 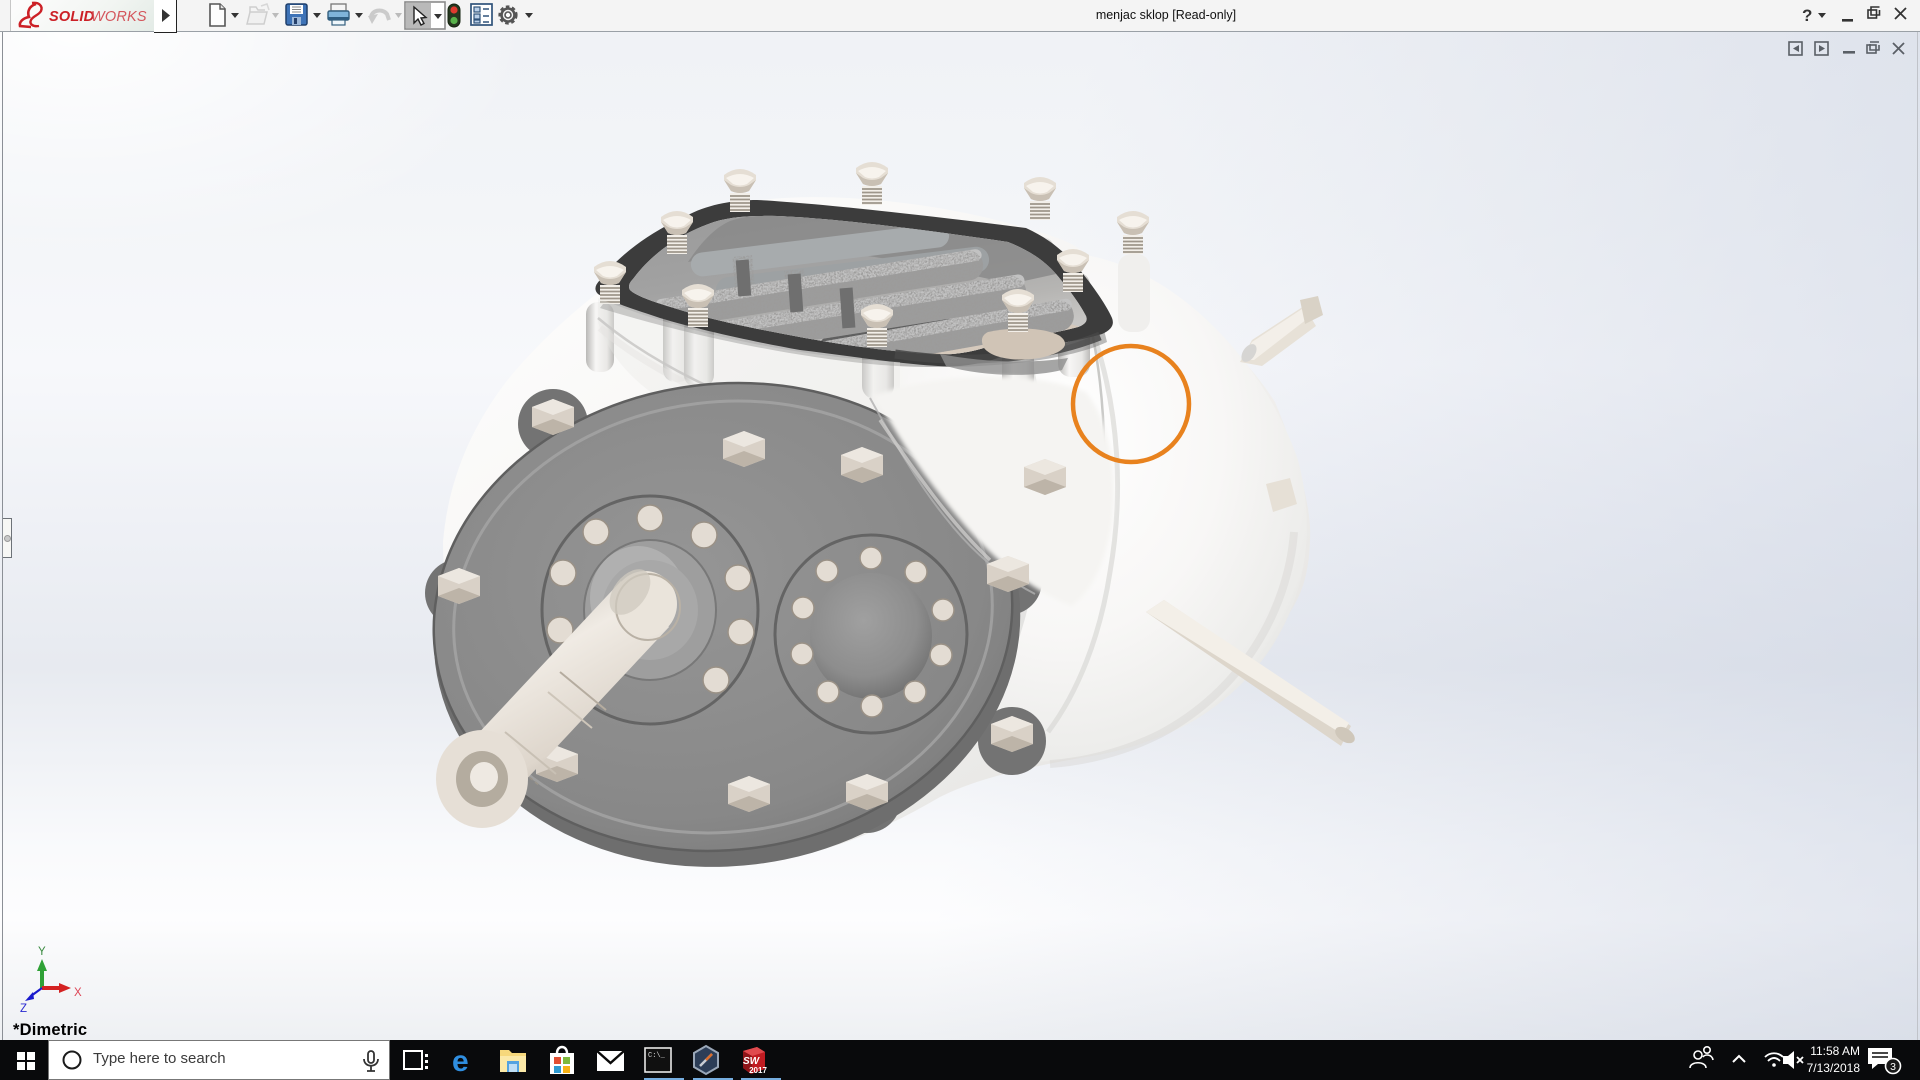 I want to click on svg-text: Z, so click(x=23, y=1009).